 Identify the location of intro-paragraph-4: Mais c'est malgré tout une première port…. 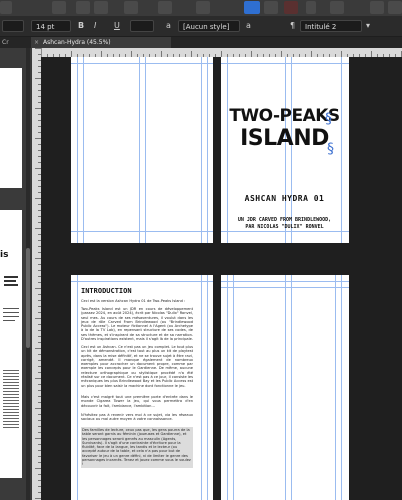
(137, 401).